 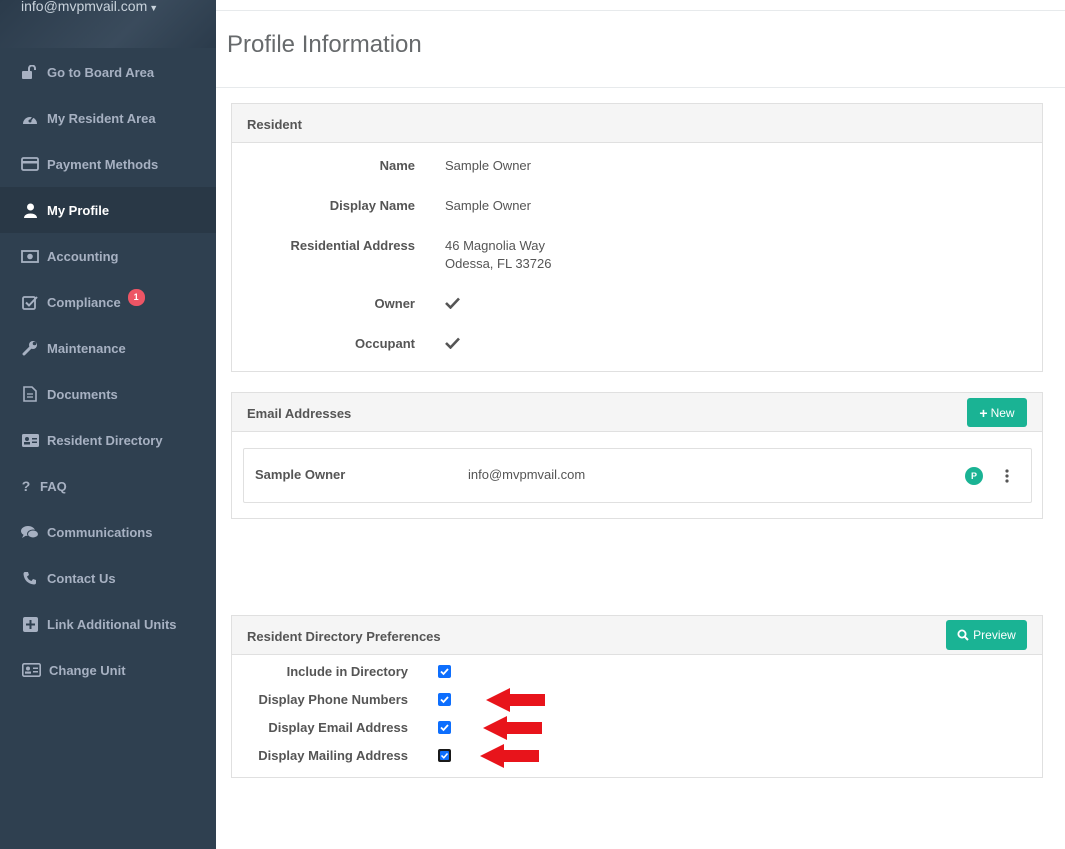 I want to click on new-email-button: + New, so click(x=997, y=412).